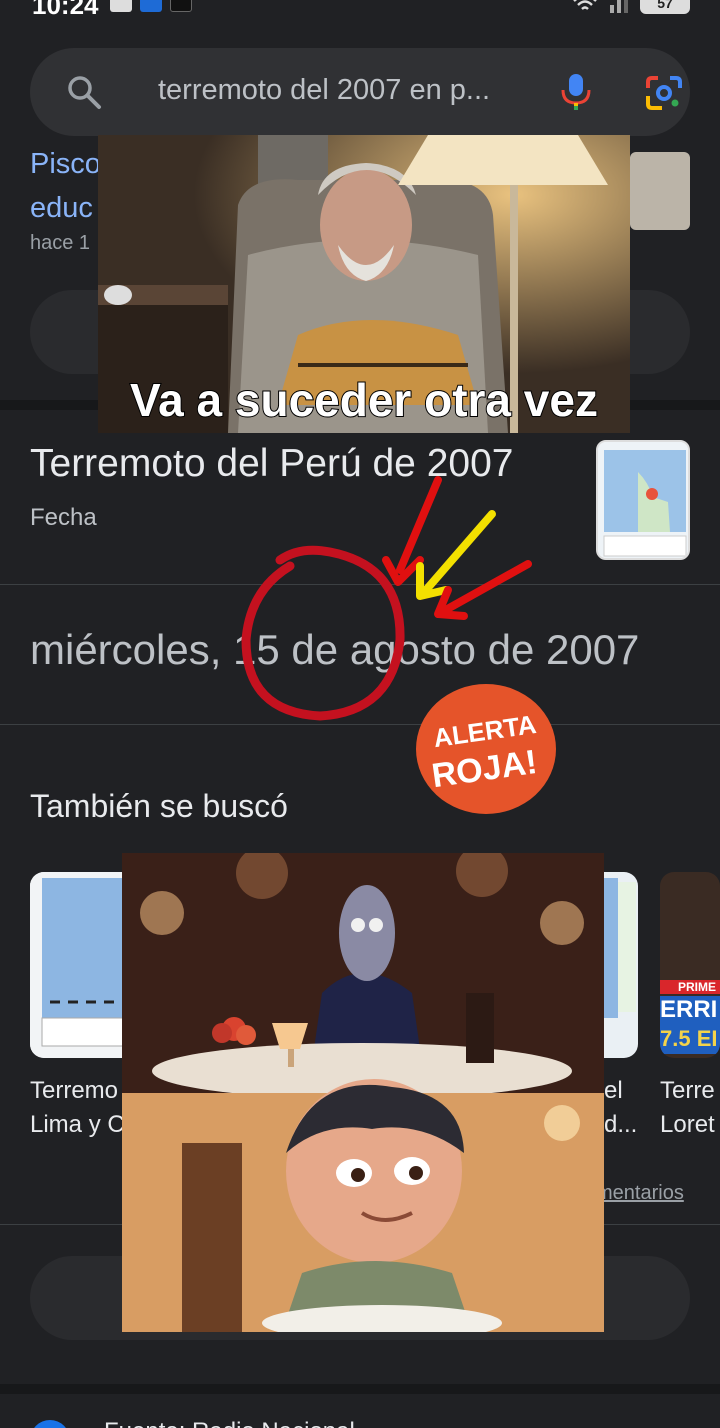  What do you see at coordinates (640, 1193) in the screenshot?
I see `feedback-link: mentarios` at bounding box center [640, 1193].